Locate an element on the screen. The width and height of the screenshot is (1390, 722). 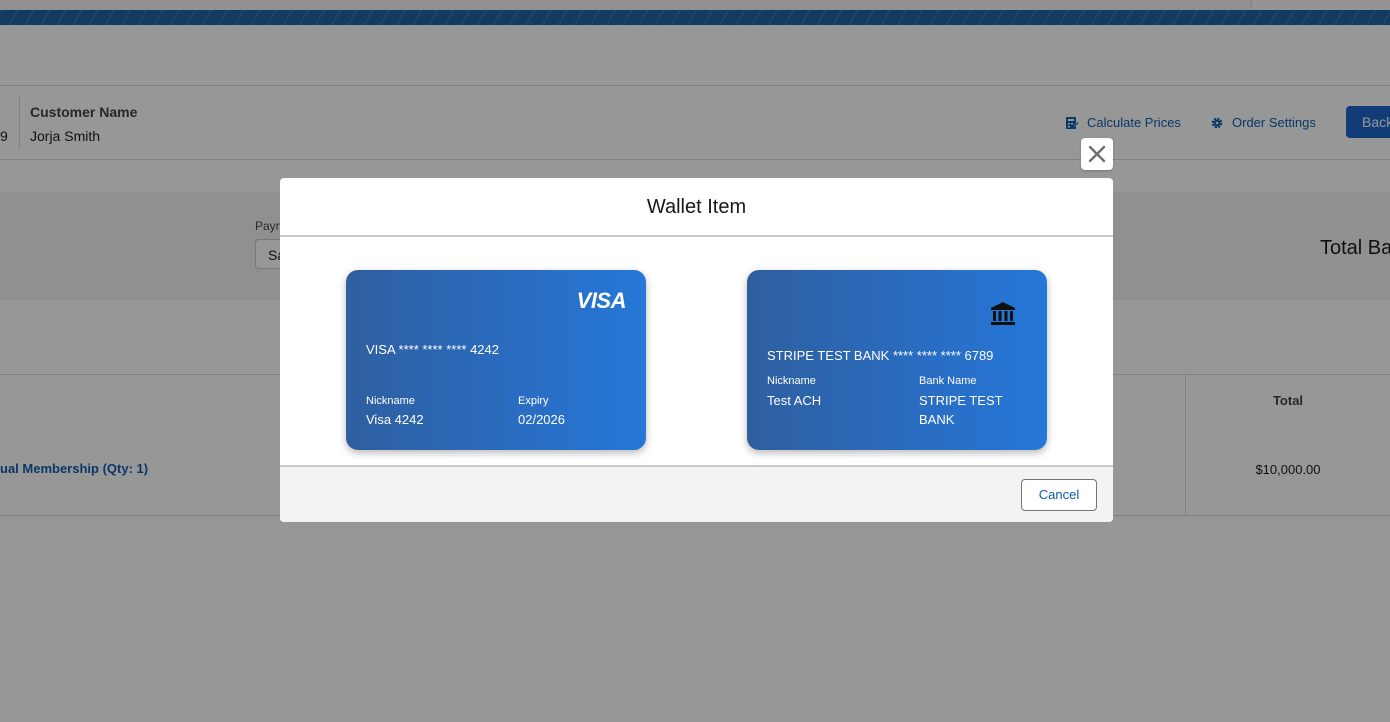
modal-title: Wallet Item is located at coordinates (696, 207).